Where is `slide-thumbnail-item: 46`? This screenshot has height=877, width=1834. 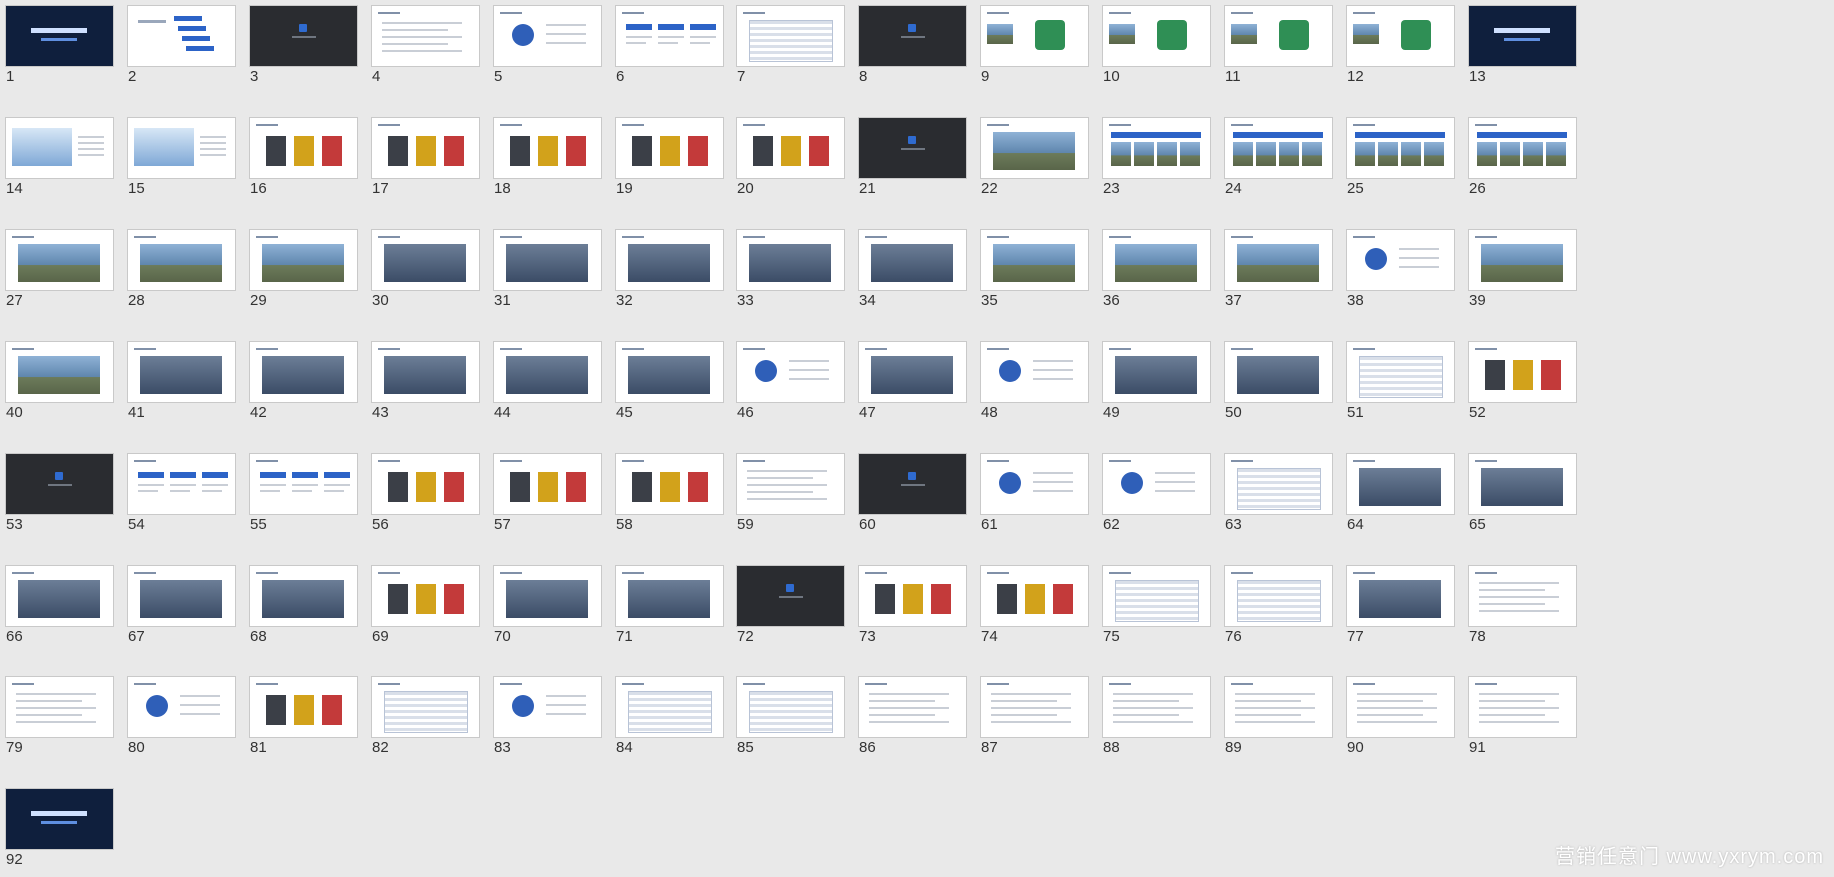
slide-thumbnail-item: 46 is located at coordinates (787, 381).